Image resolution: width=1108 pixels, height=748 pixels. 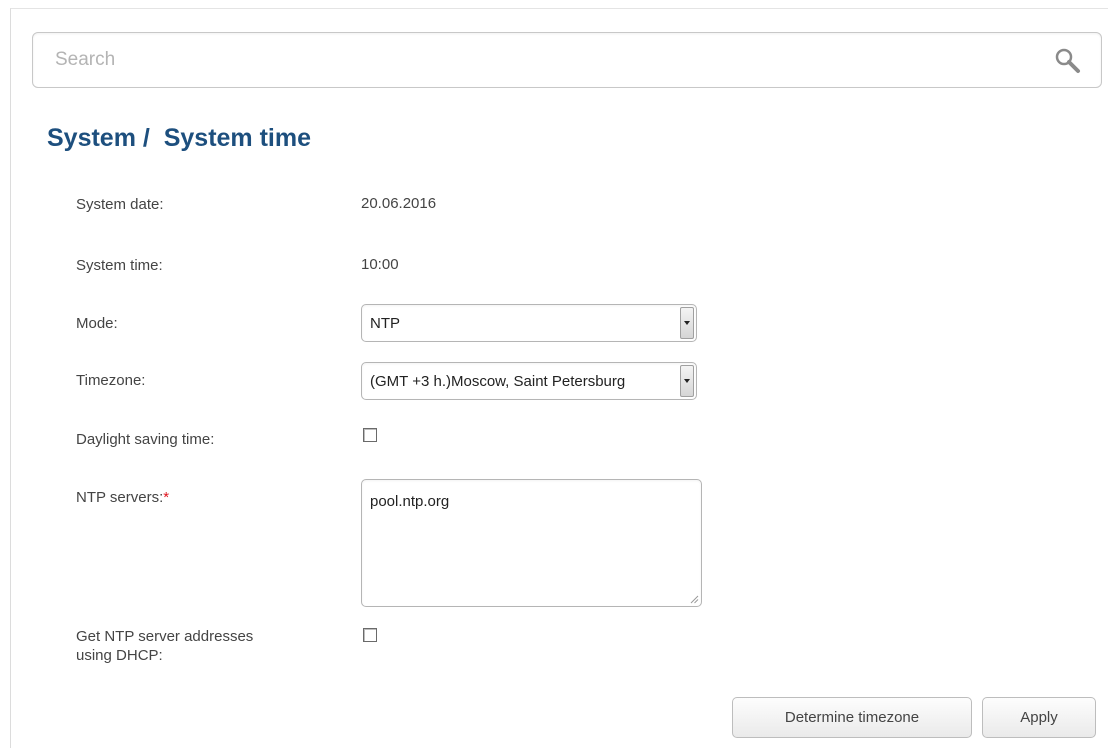 What do you see at coordinates (385, 323) in the screenshot?
I see `mode-selected-value: NTP` at bounding box center [385, 323].